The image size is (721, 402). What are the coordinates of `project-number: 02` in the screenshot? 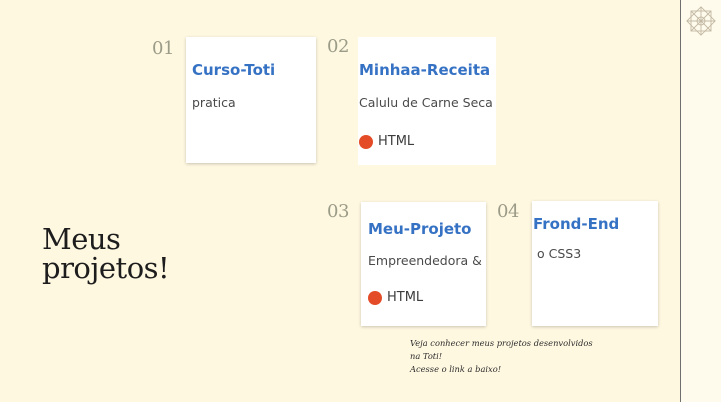 It's located at (338, 46).